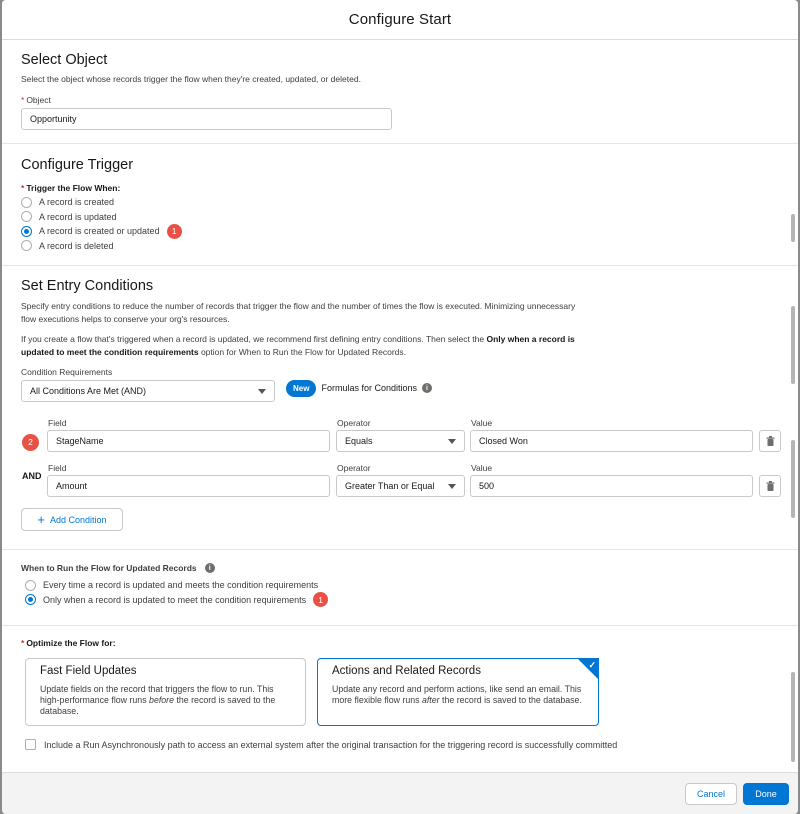 The image size is (800, 814). I want to click on cancel-button: Cancel, so click(711, 794).